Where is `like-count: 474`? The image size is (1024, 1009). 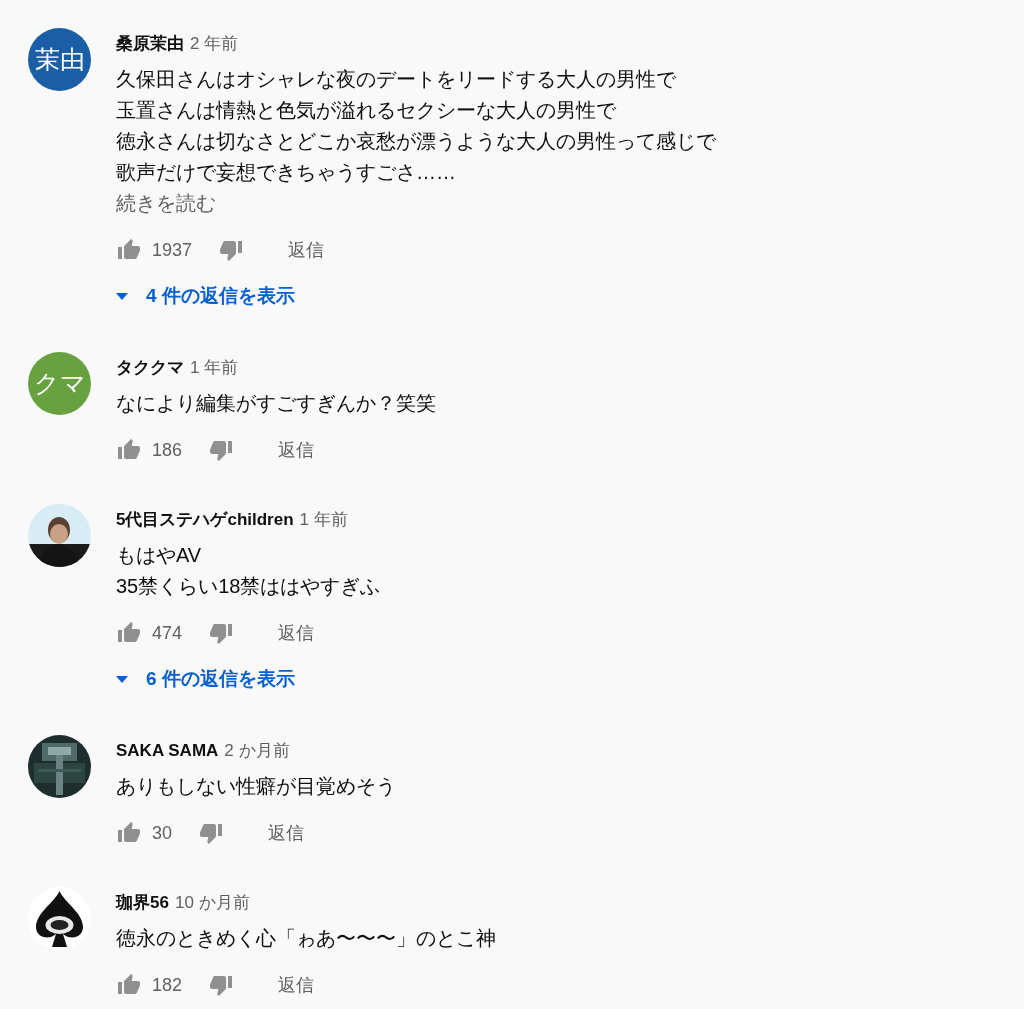
like-count: 474 is located at coordinates (167, 633).